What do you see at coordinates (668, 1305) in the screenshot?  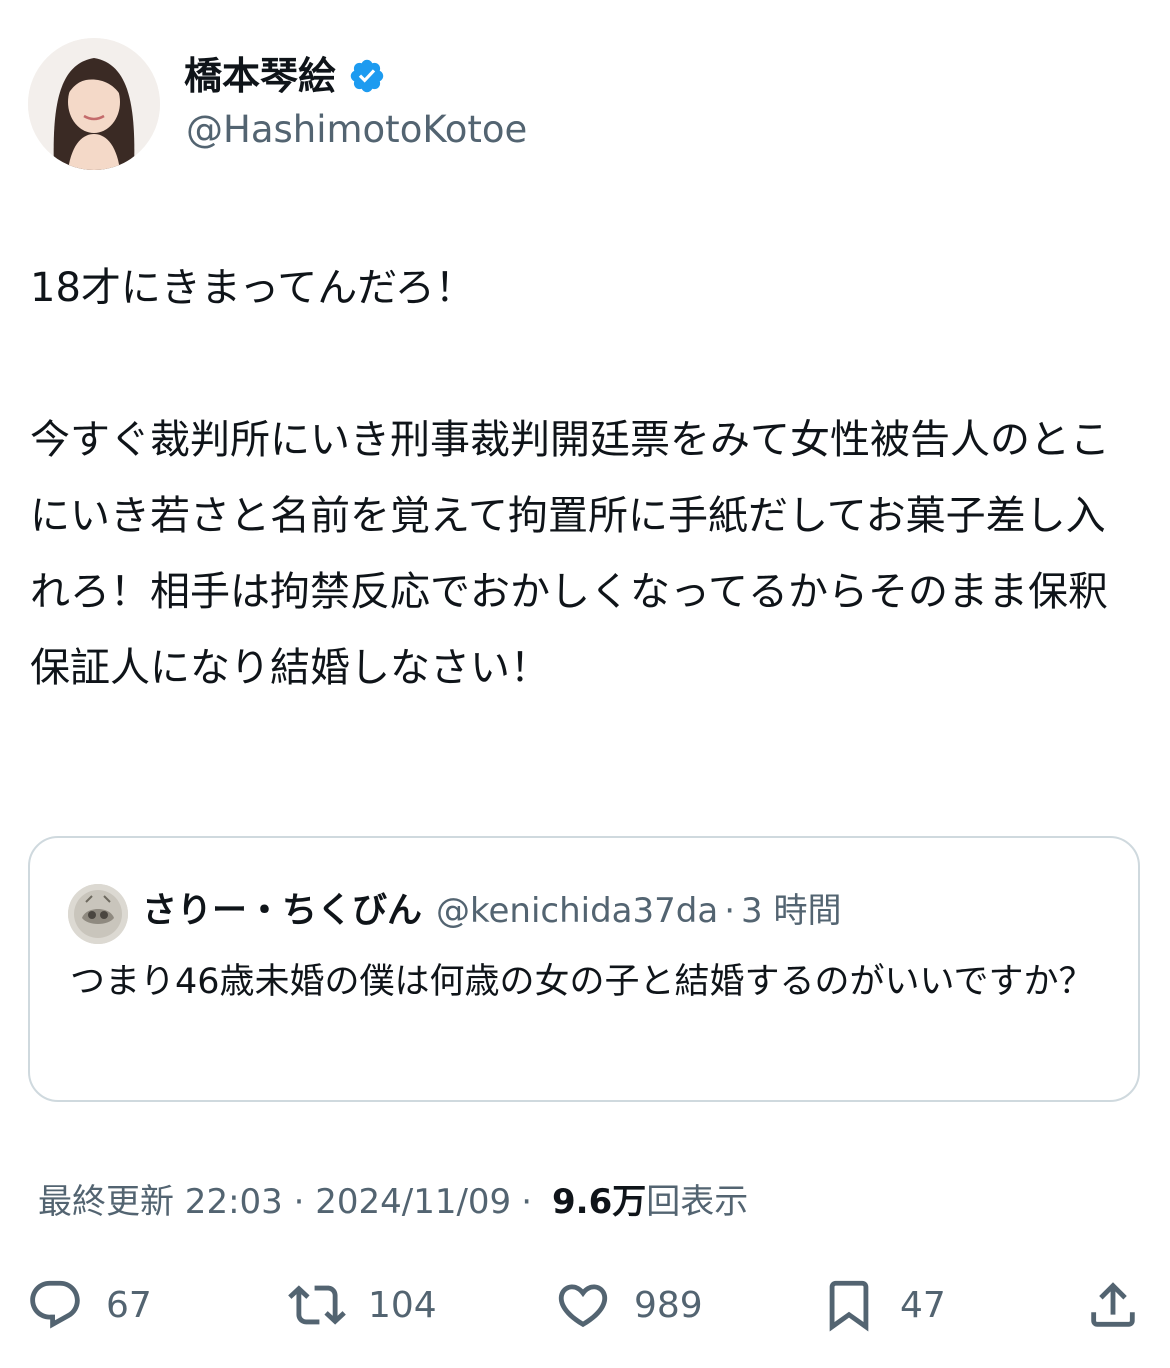 I see `like-count: 989` at bounding box center [668, 1305].